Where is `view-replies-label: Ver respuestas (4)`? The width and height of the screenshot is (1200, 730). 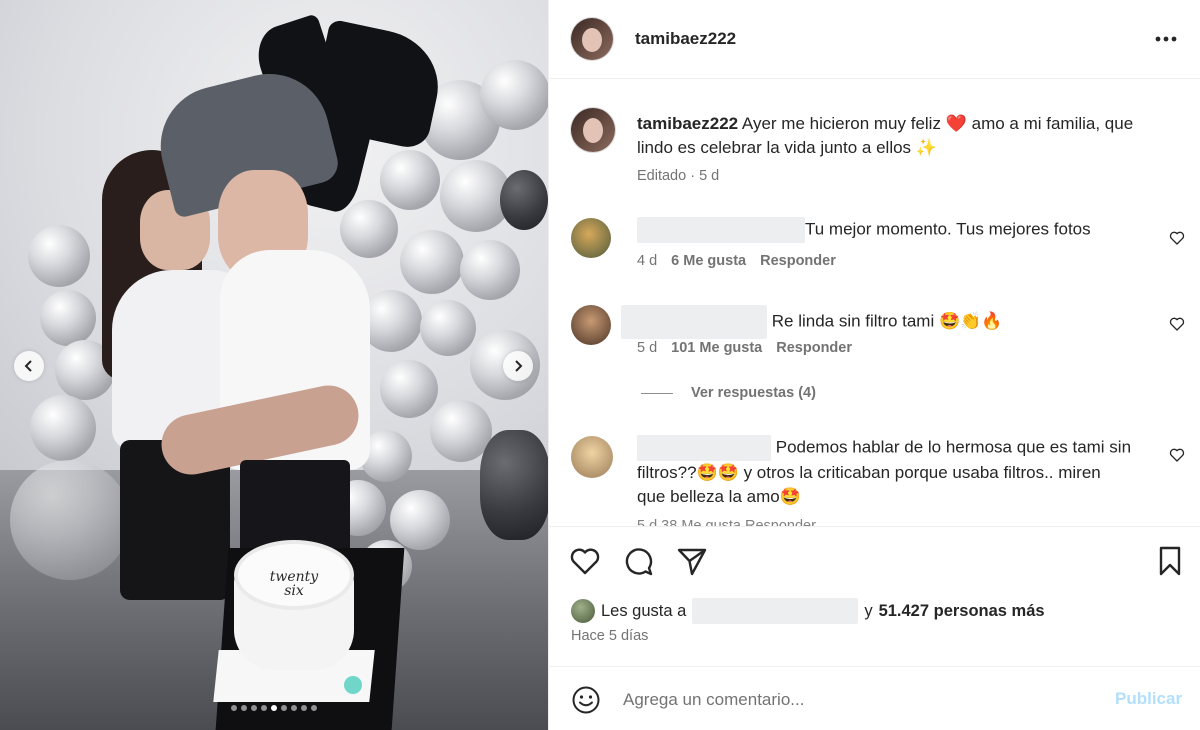 view-replies-label: Ver respuestas (4) is located at coordinates (753, 393).